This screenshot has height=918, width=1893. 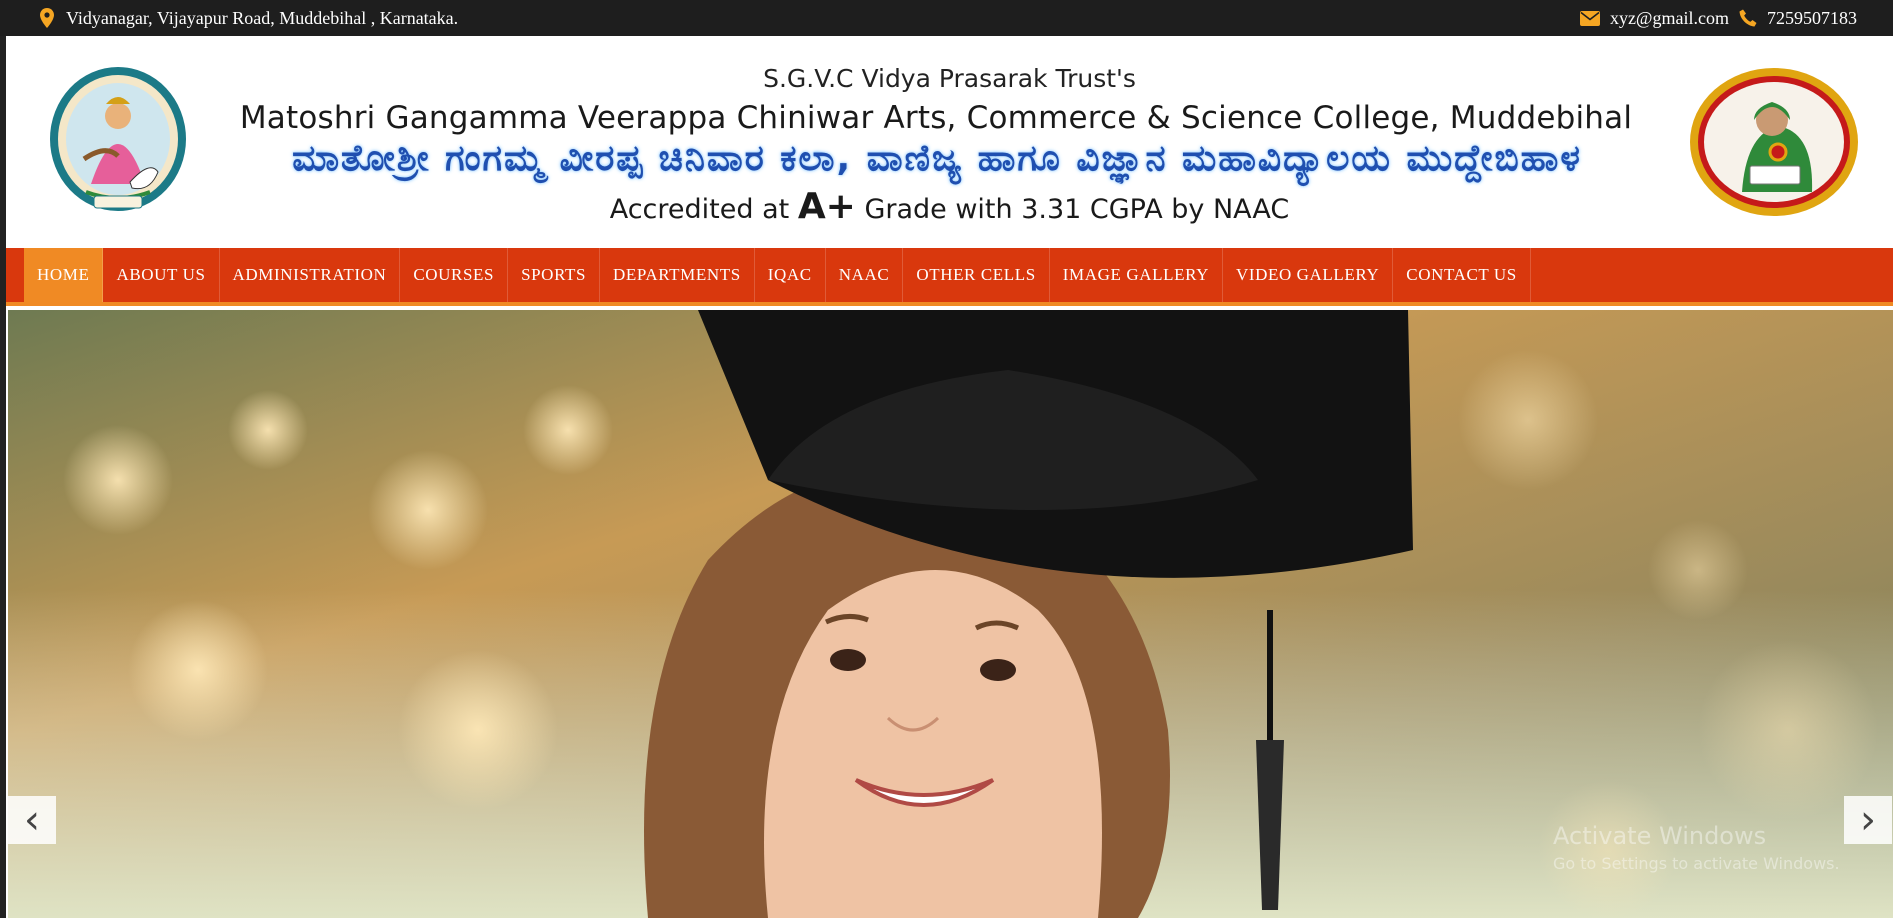 I want to click on nav-iqac: IQAC, so click(x=790, y=275).